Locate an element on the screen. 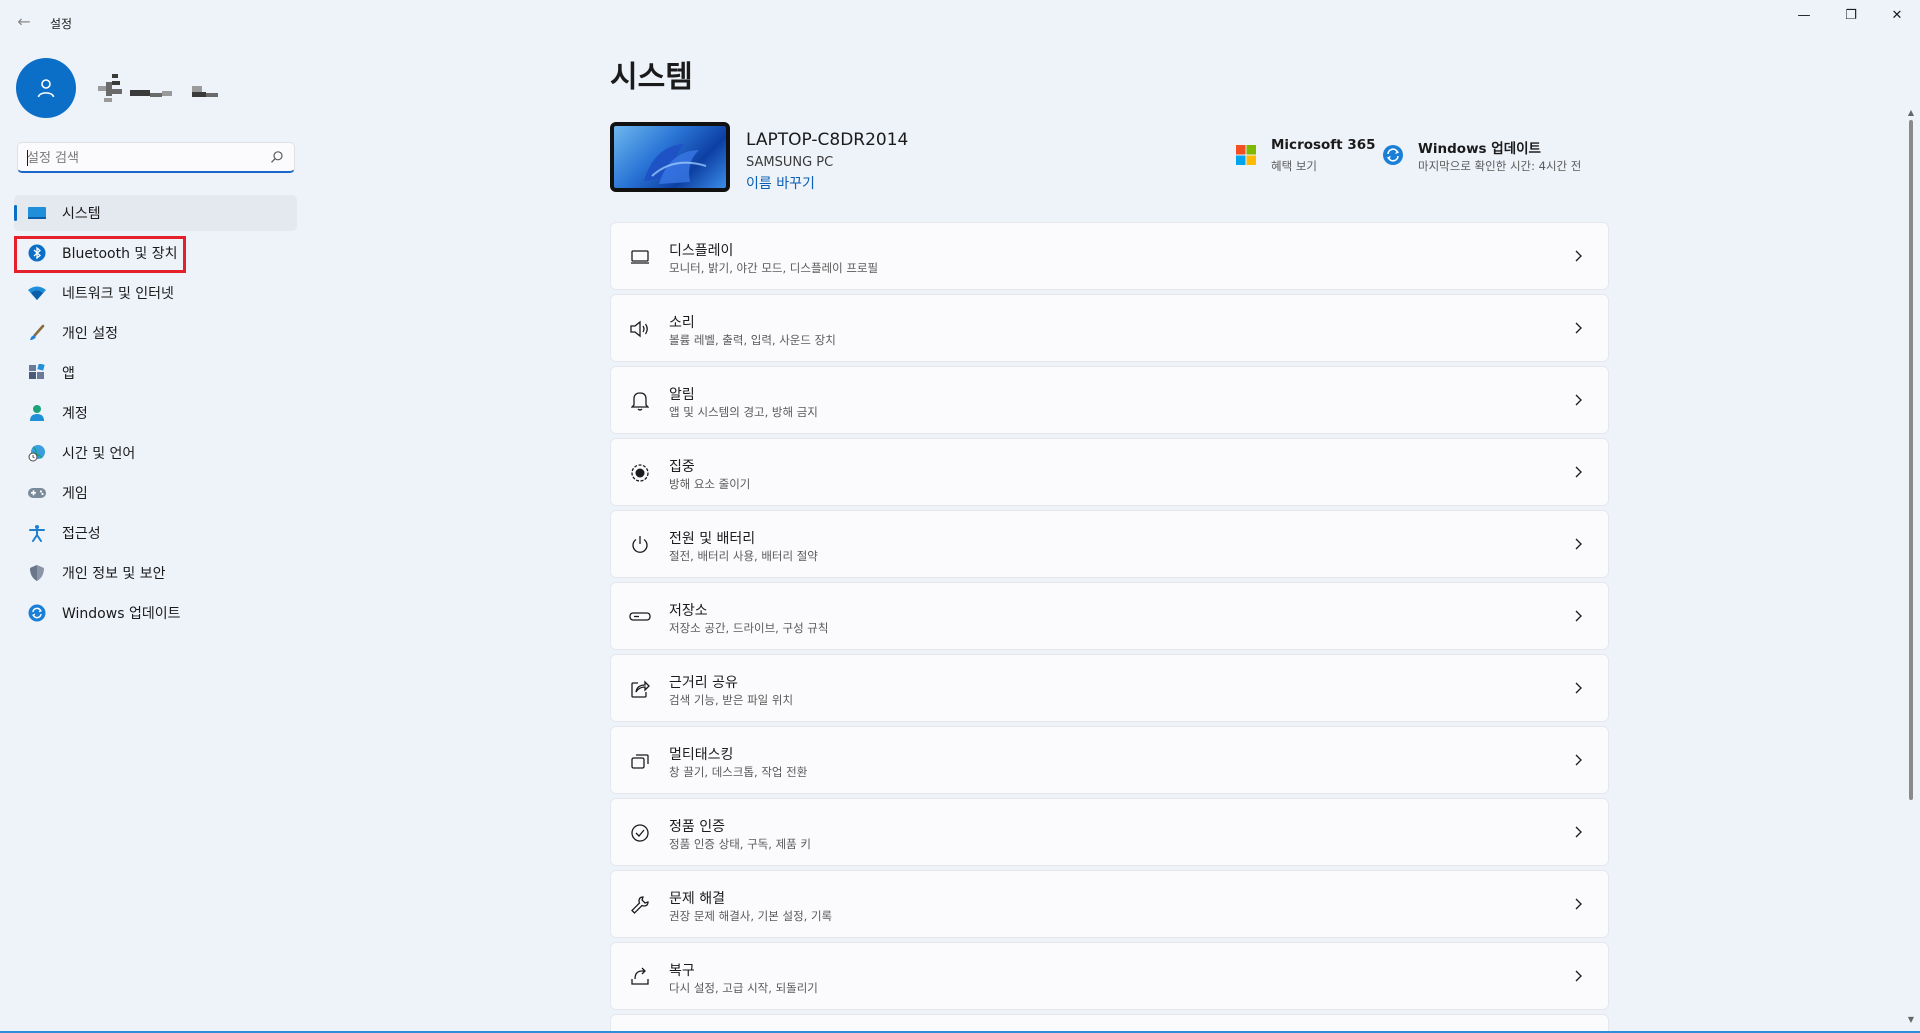 This screenshot has width=1920, height=1033. card-title: 멀티태스킹 is located at coordinates (701, 755).